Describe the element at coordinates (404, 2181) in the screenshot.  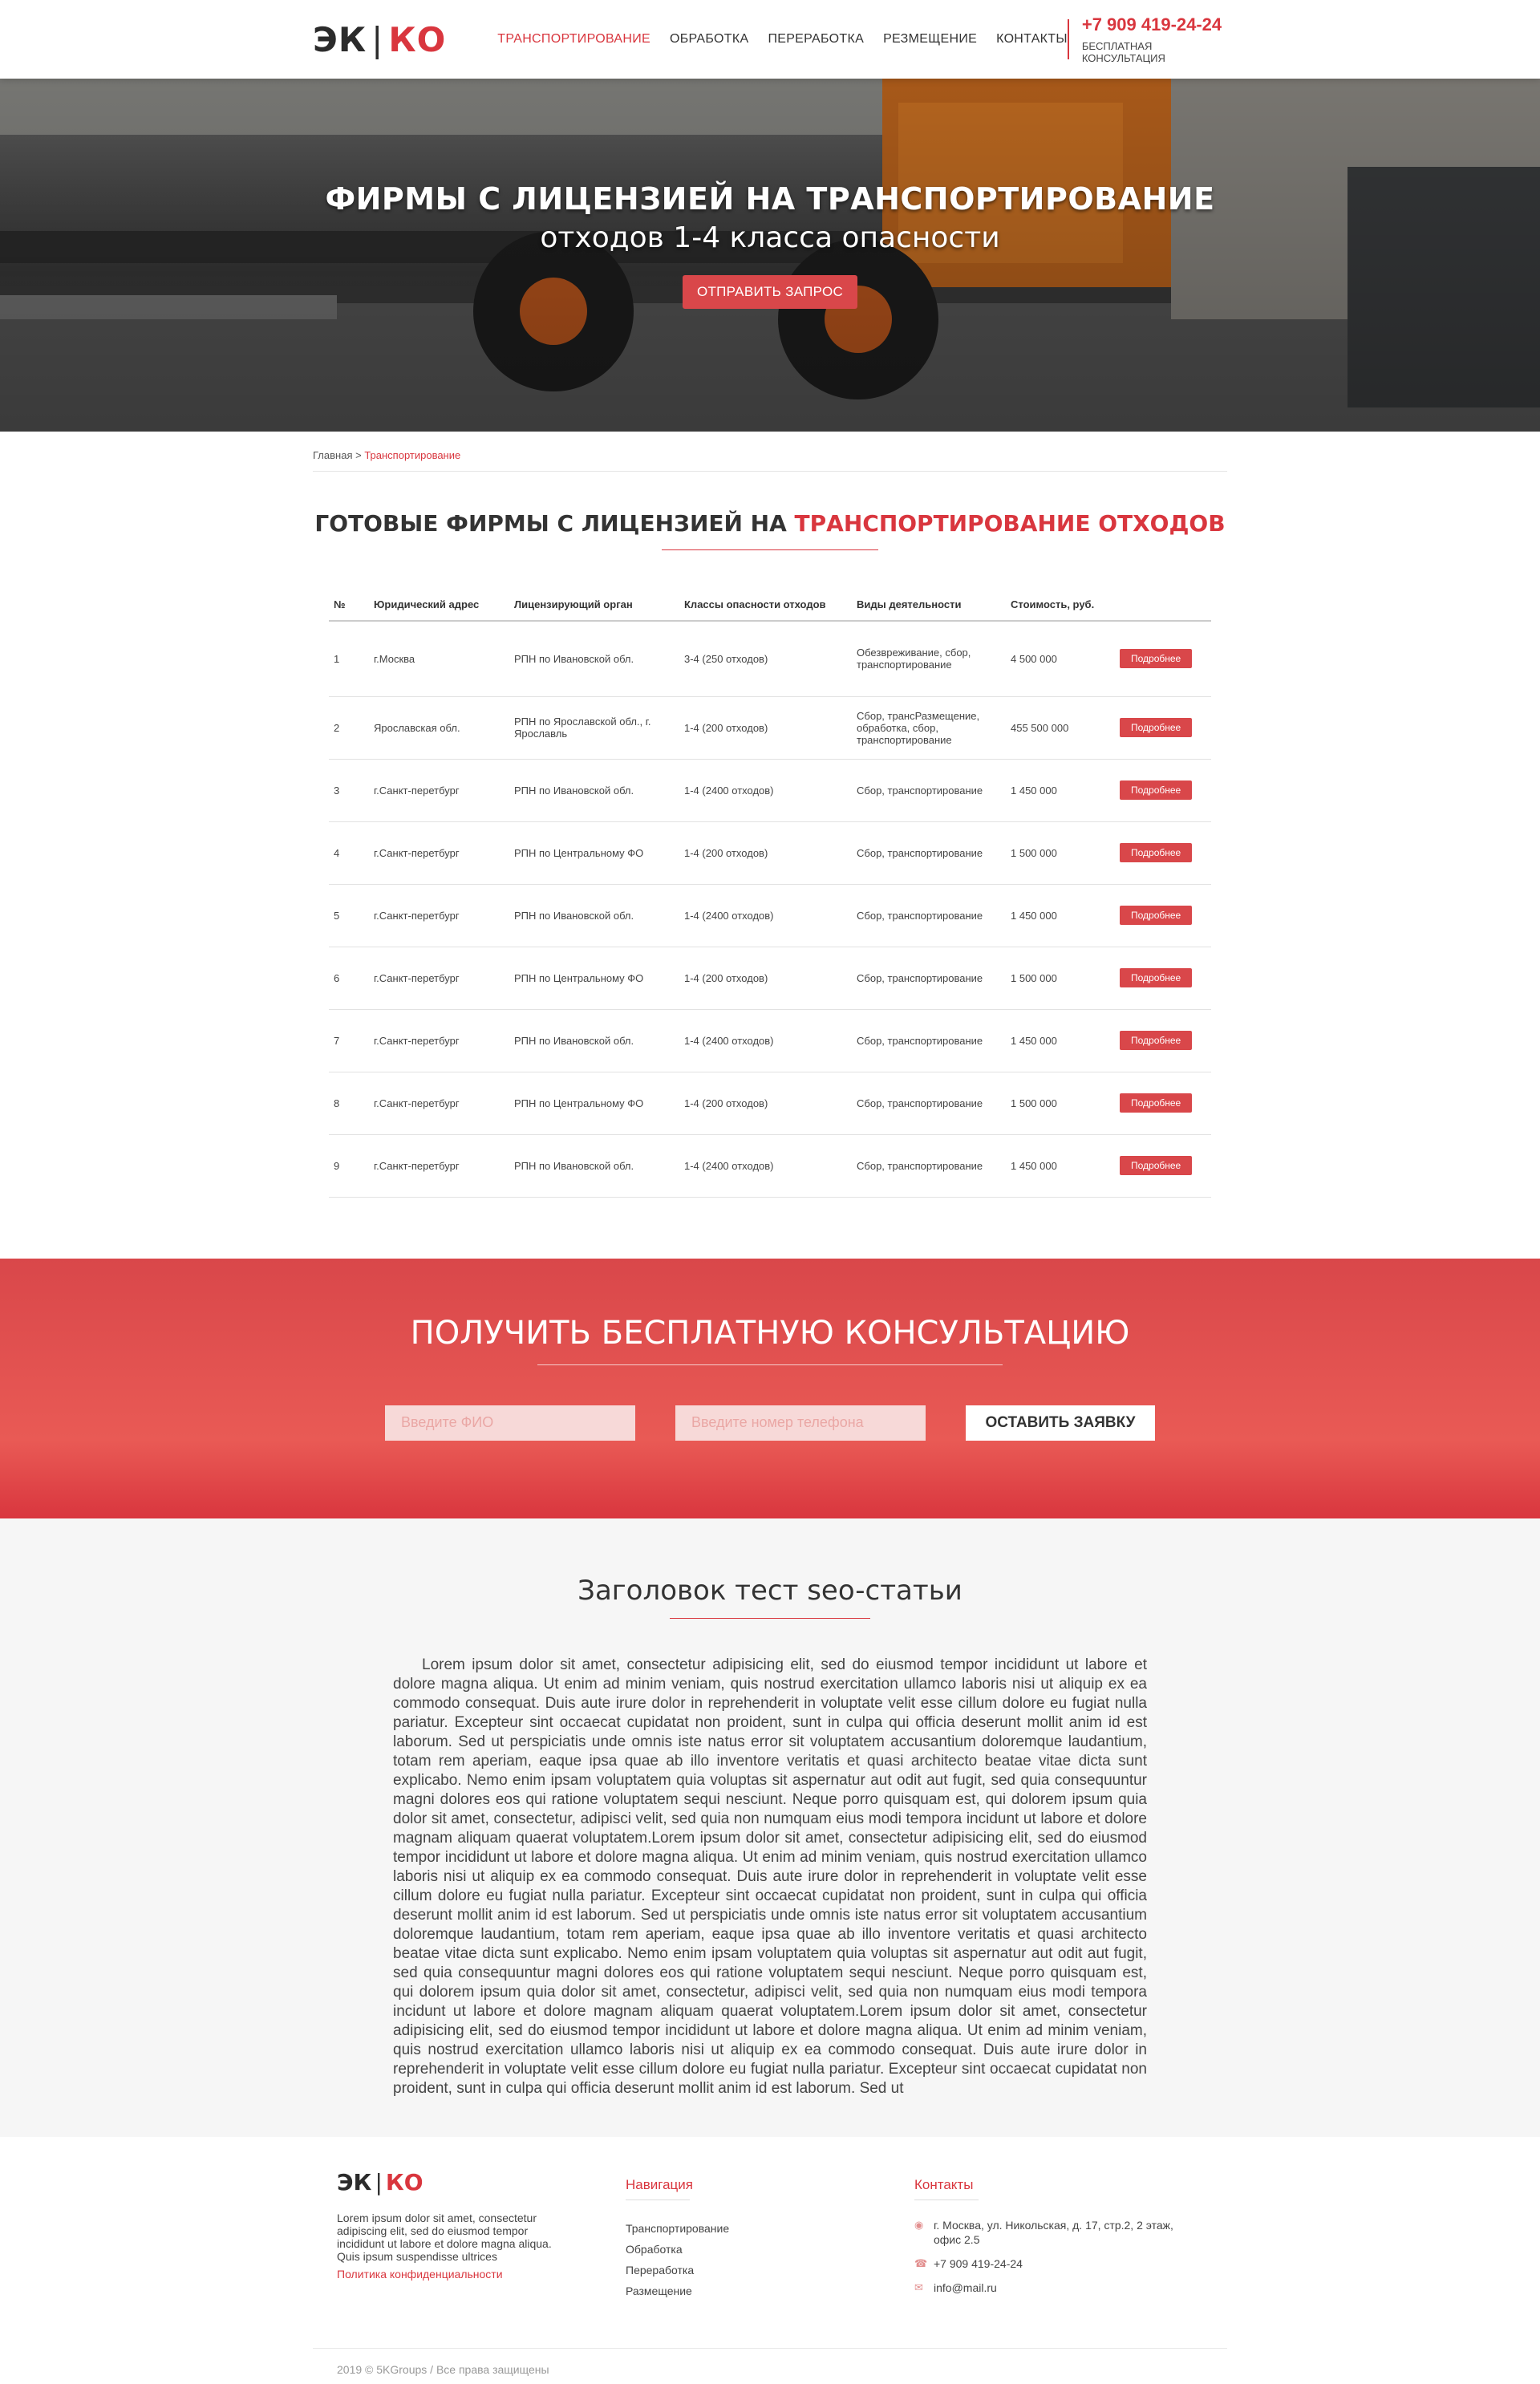
I see `footer-logo-right: КО` at that location.